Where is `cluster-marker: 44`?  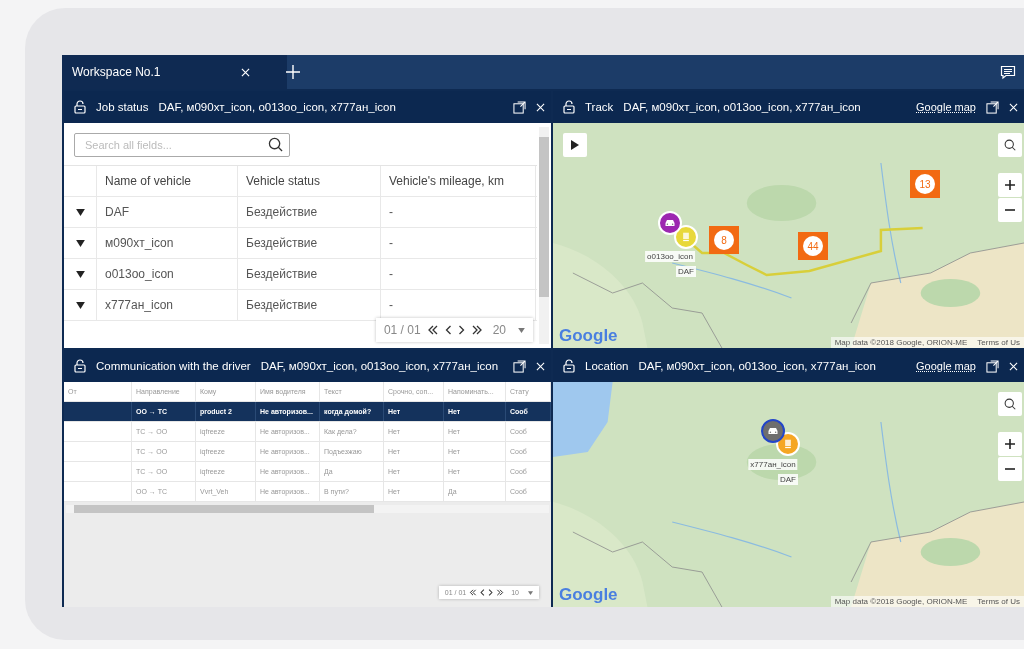 cluster-marker: 44 is located at coordinates (813, 246).